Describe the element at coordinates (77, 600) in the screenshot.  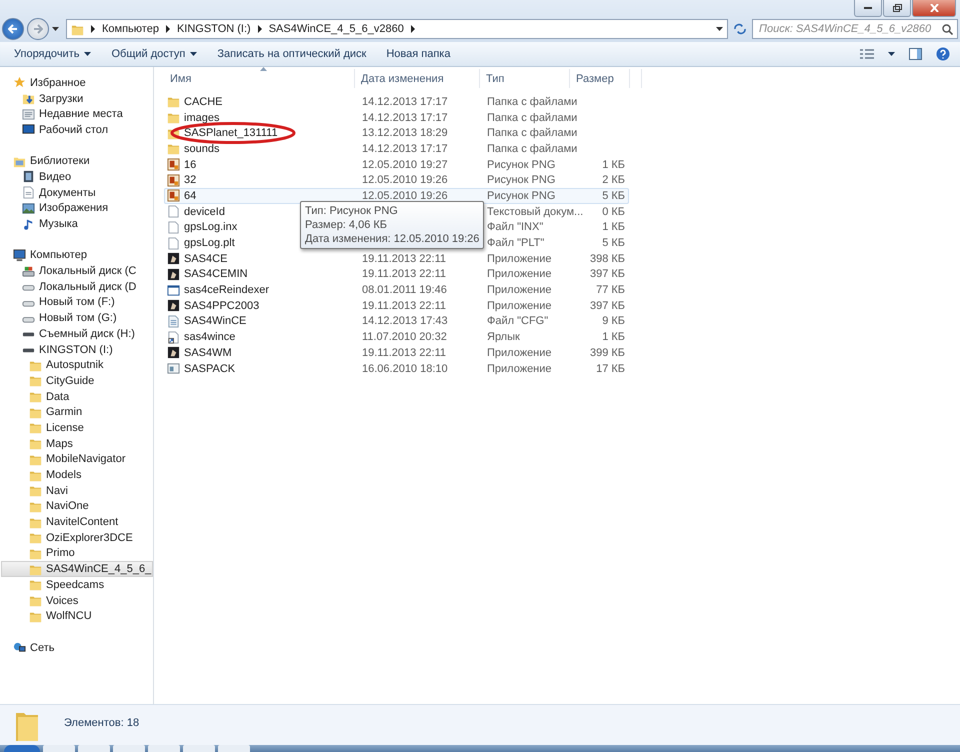
I see `sidebar-item: Voices` at that location.